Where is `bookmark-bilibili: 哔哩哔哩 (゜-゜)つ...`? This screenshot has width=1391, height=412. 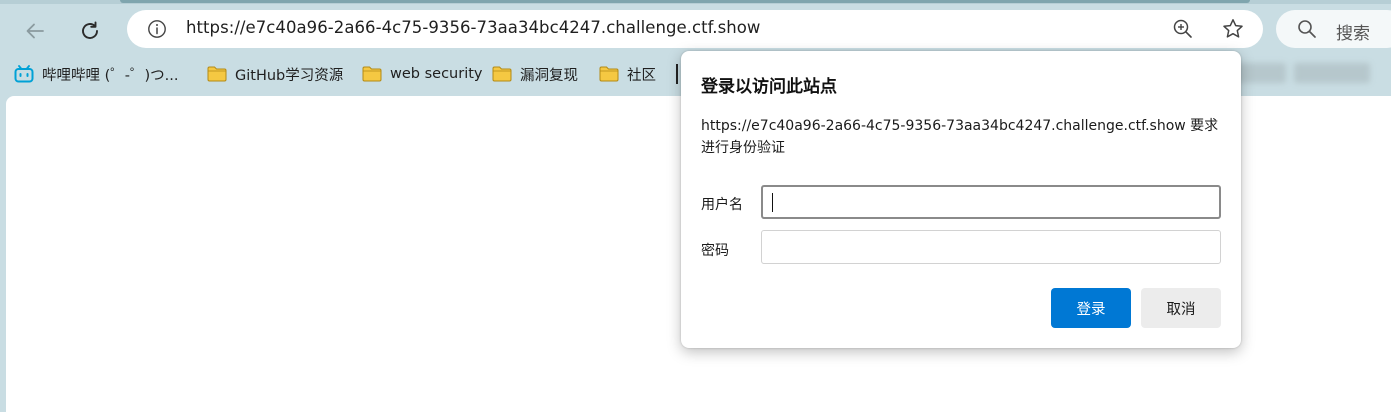
bookmark-bilibili: 哔哩哔哩 (゜-゜)つ... is located at coordinates (96, 74).